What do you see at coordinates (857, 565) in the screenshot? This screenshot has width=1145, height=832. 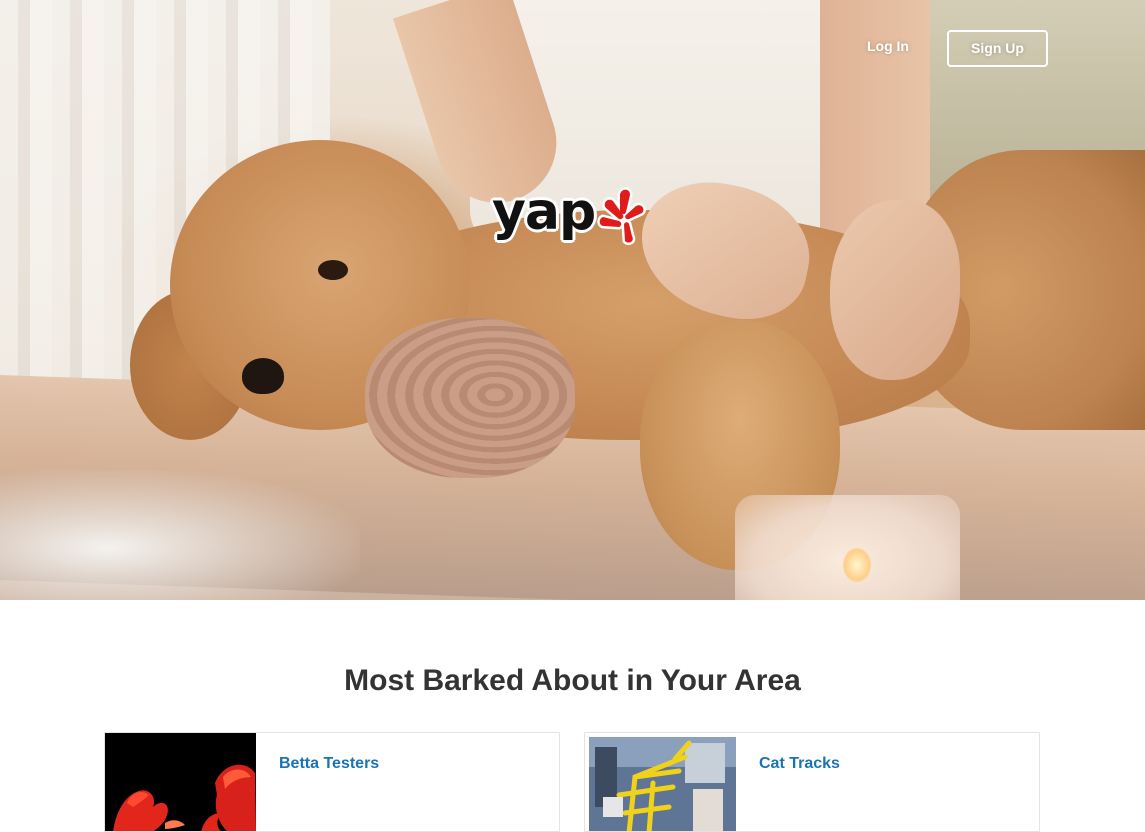 I see `hero-candle-flame` at bounding box center [857, 565].